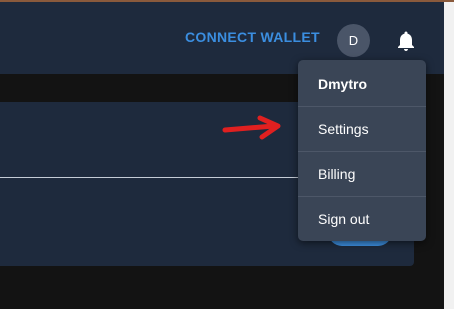 The image size is (454, 309). Describe the element at coordinates (253, 129) in the screenshot. I see `red-arrow-icon` at that location.